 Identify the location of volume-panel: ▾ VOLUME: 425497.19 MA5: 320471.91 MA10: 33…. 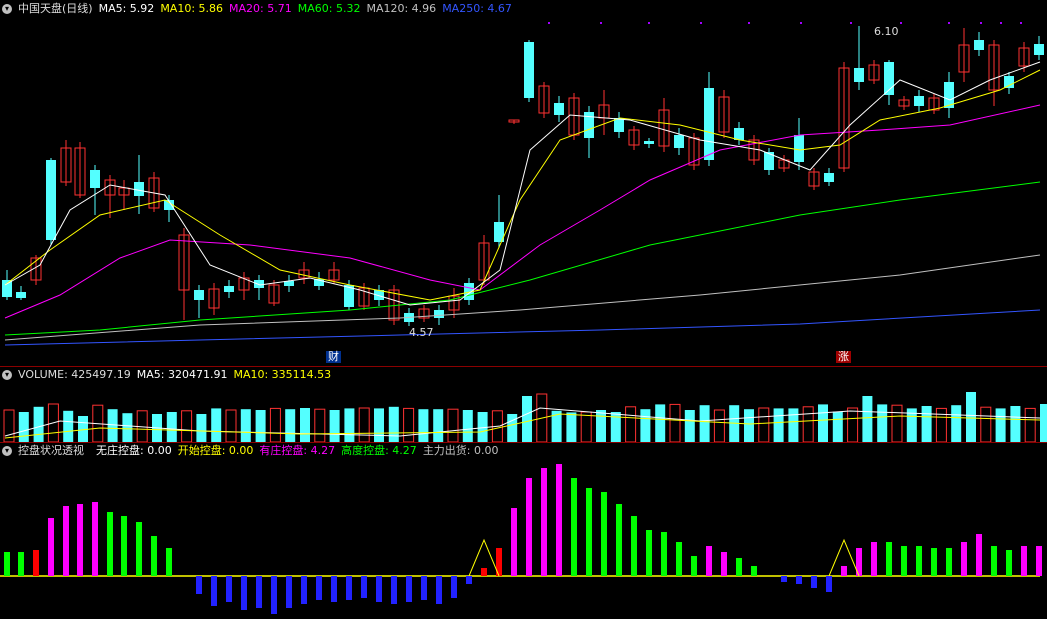
(523, 404).